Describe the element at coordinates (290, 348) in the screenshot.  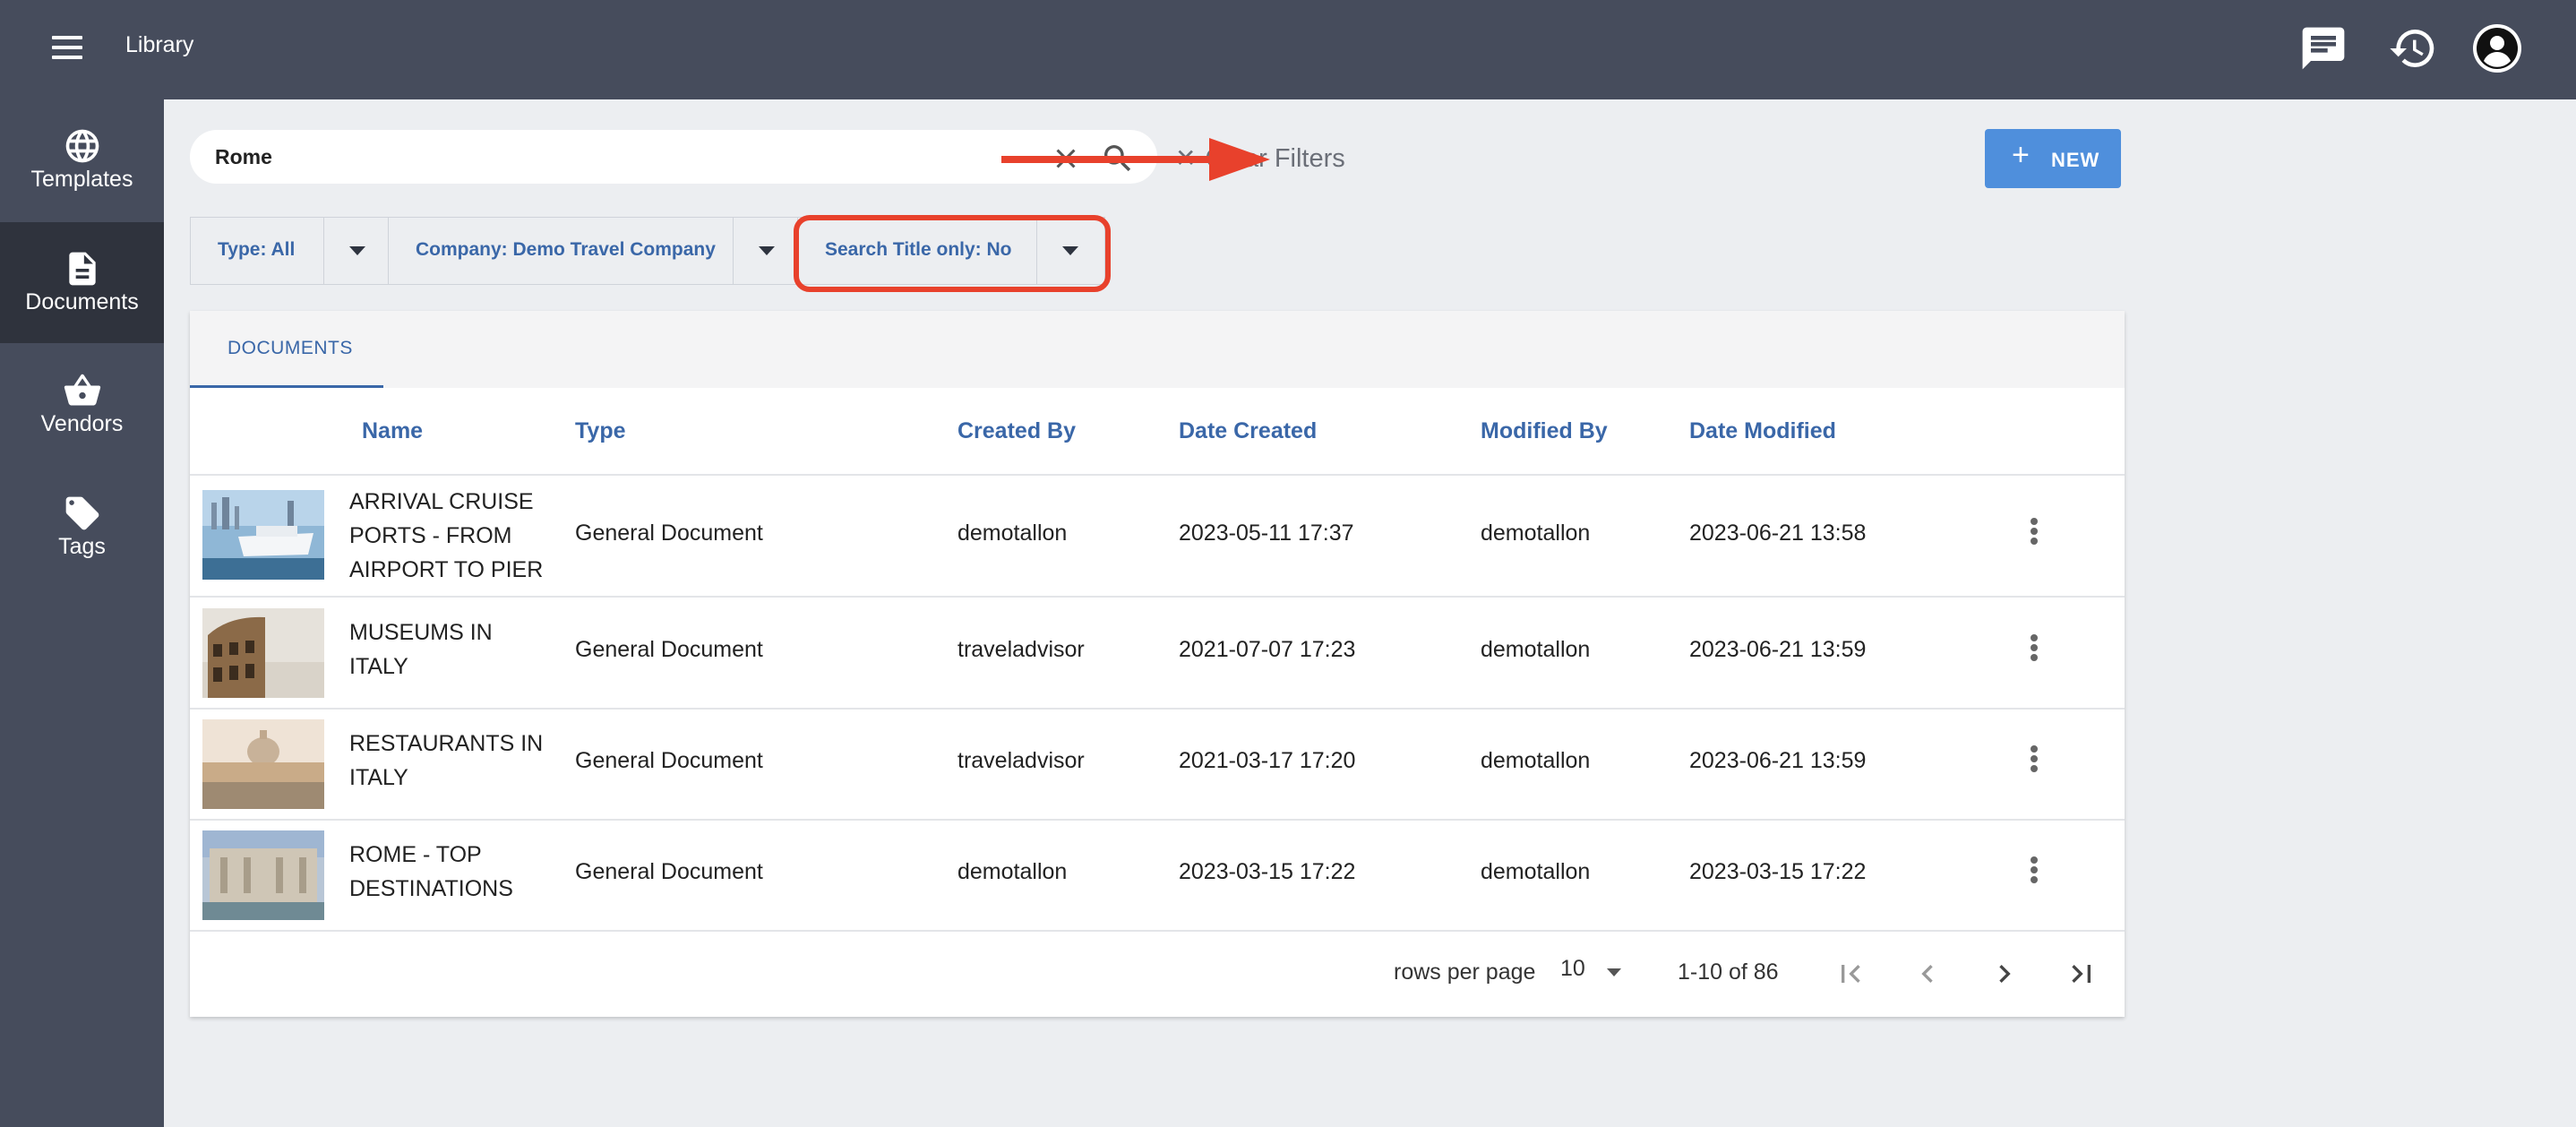
I see `tab-label: DOCUMENTS` at that location.